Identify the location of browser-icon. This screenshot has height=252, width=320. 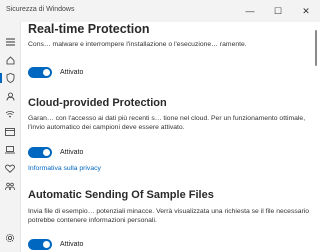
(10, 132).